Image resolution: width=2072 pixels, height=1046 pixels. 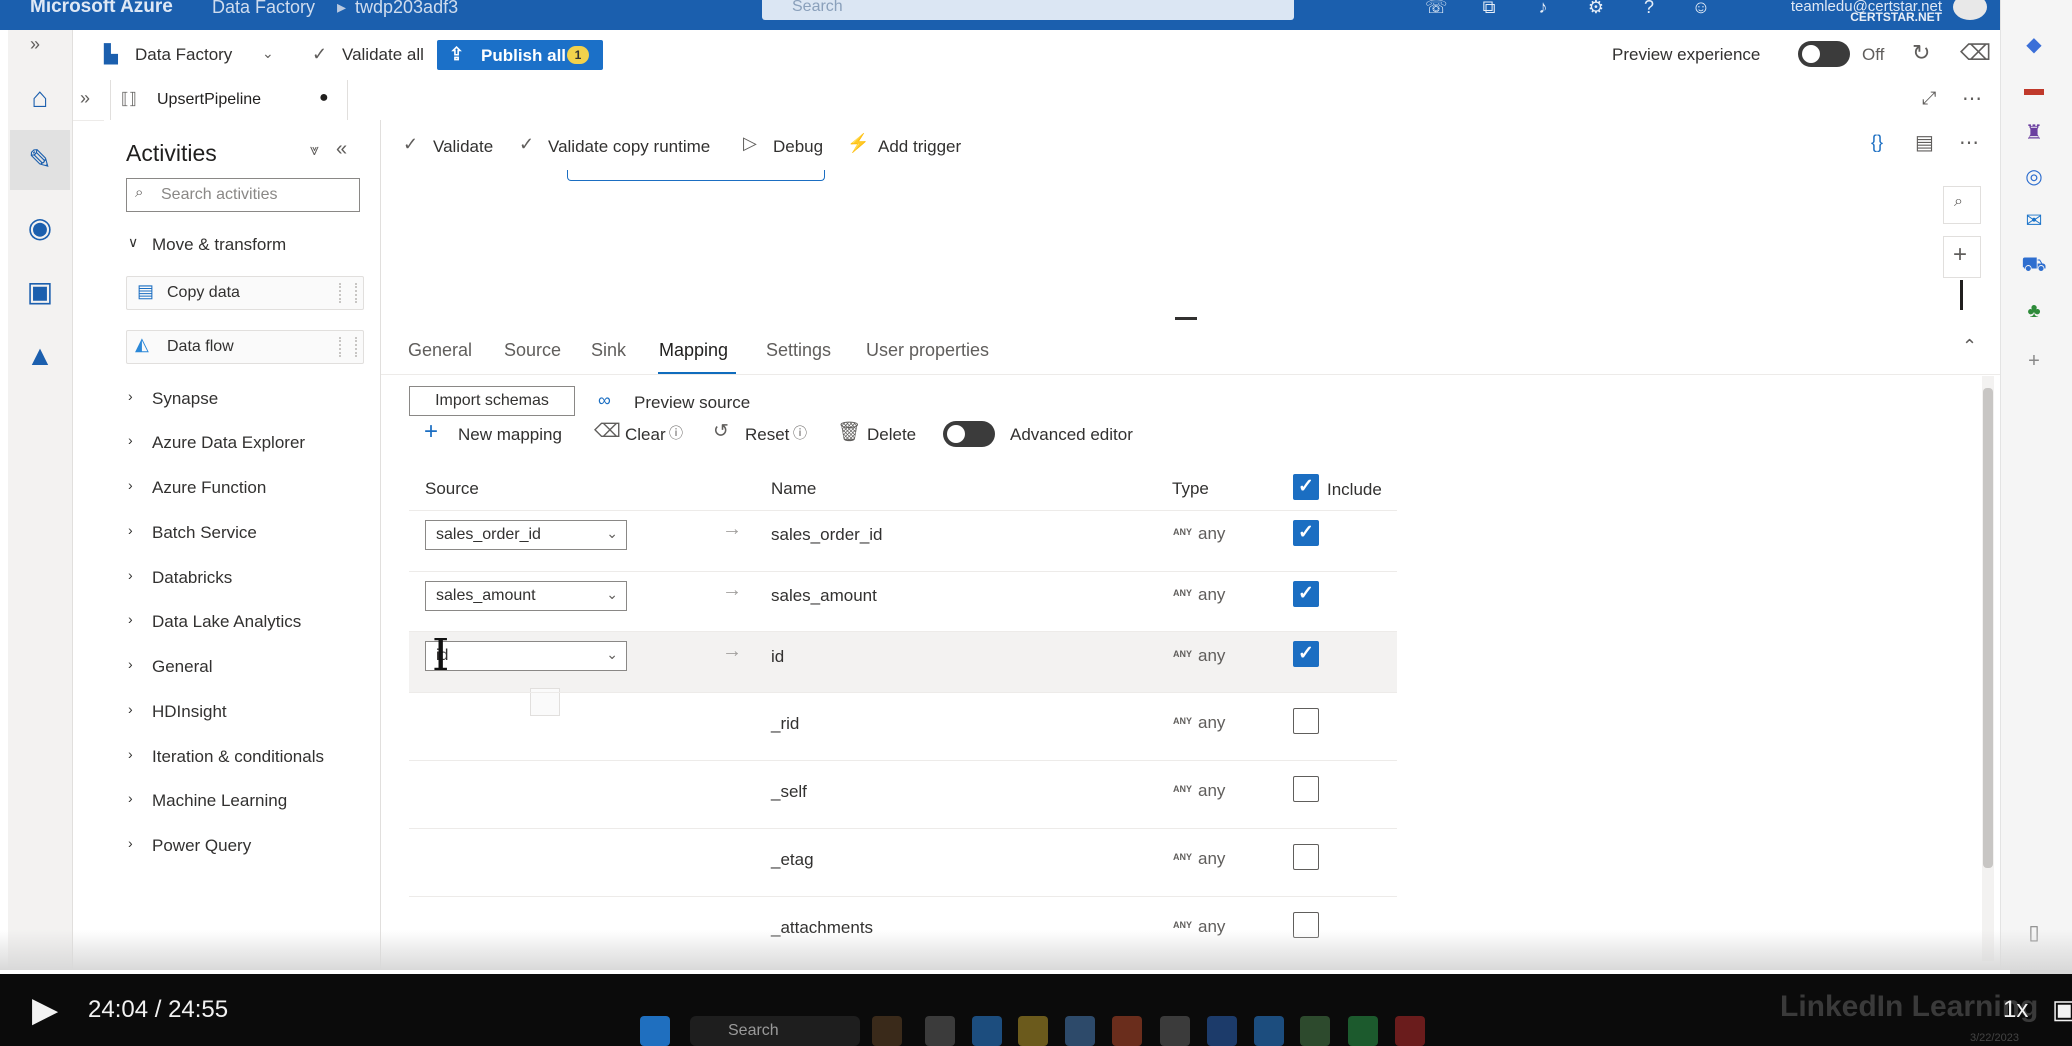 What do you see at coordinates (1269, 1031) in the screenshot?
I see `vscode-icon` at bounding box center [1269, 1031].